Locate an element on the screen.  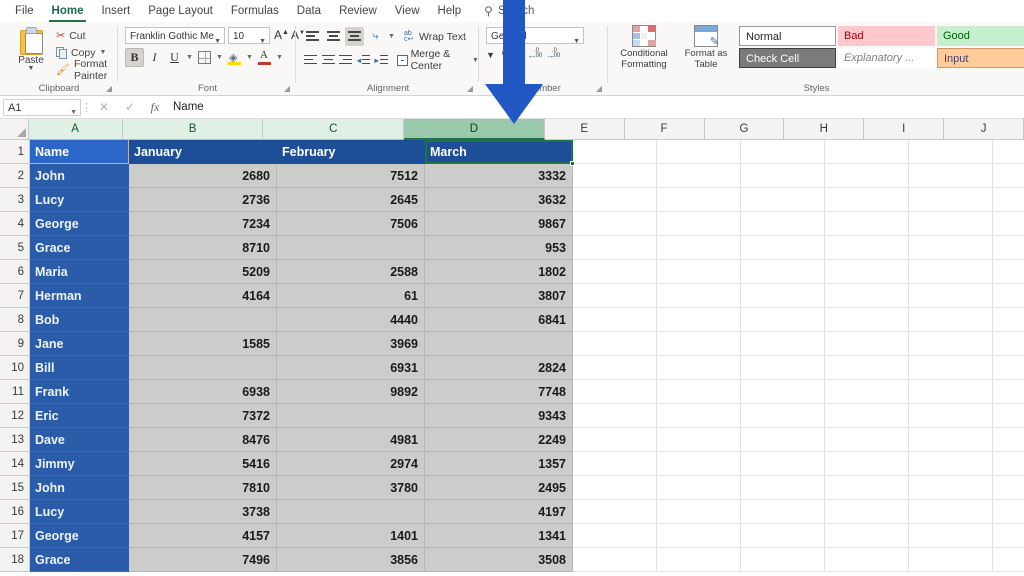
cell-A1: Name is located at coordinates (79, 152).